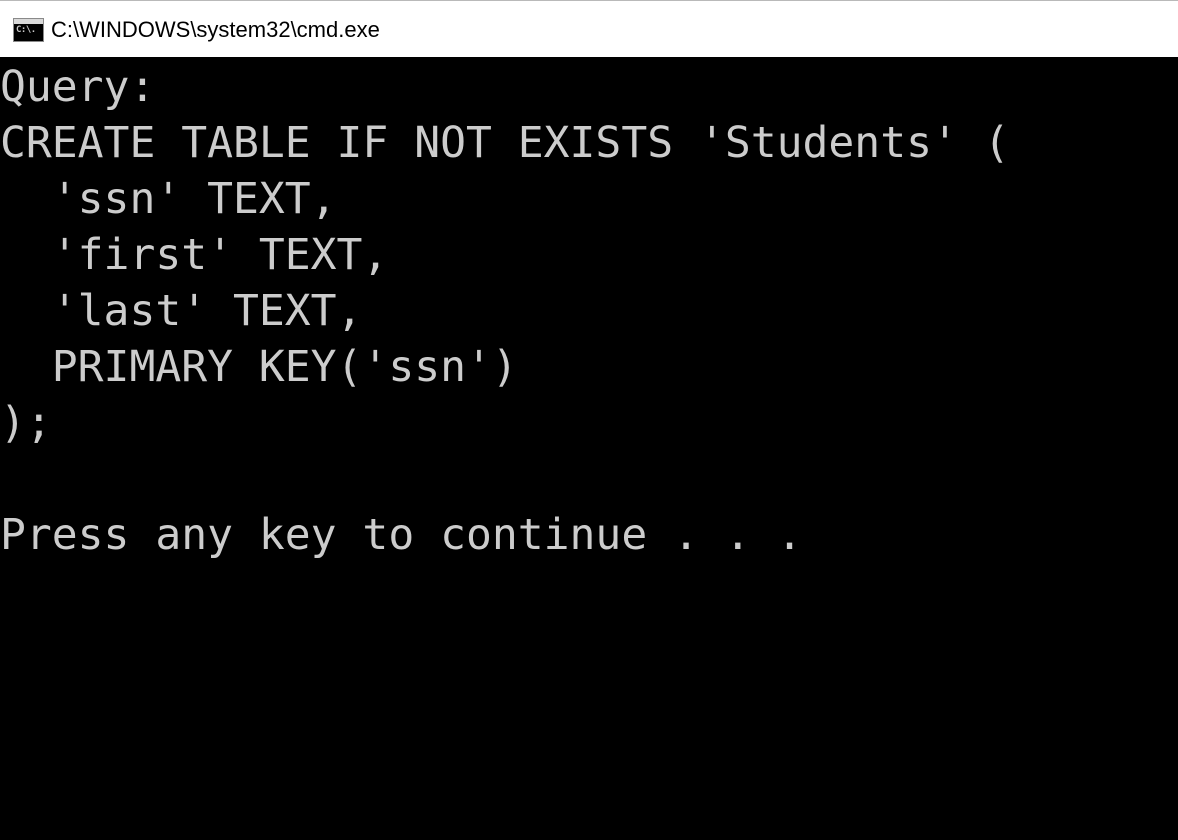 The width and height of the screenshot is (1178, 840). Describe the element at coordinates (26, 423) in the screenshot. I see `console-line-close-paren: );` at that location.